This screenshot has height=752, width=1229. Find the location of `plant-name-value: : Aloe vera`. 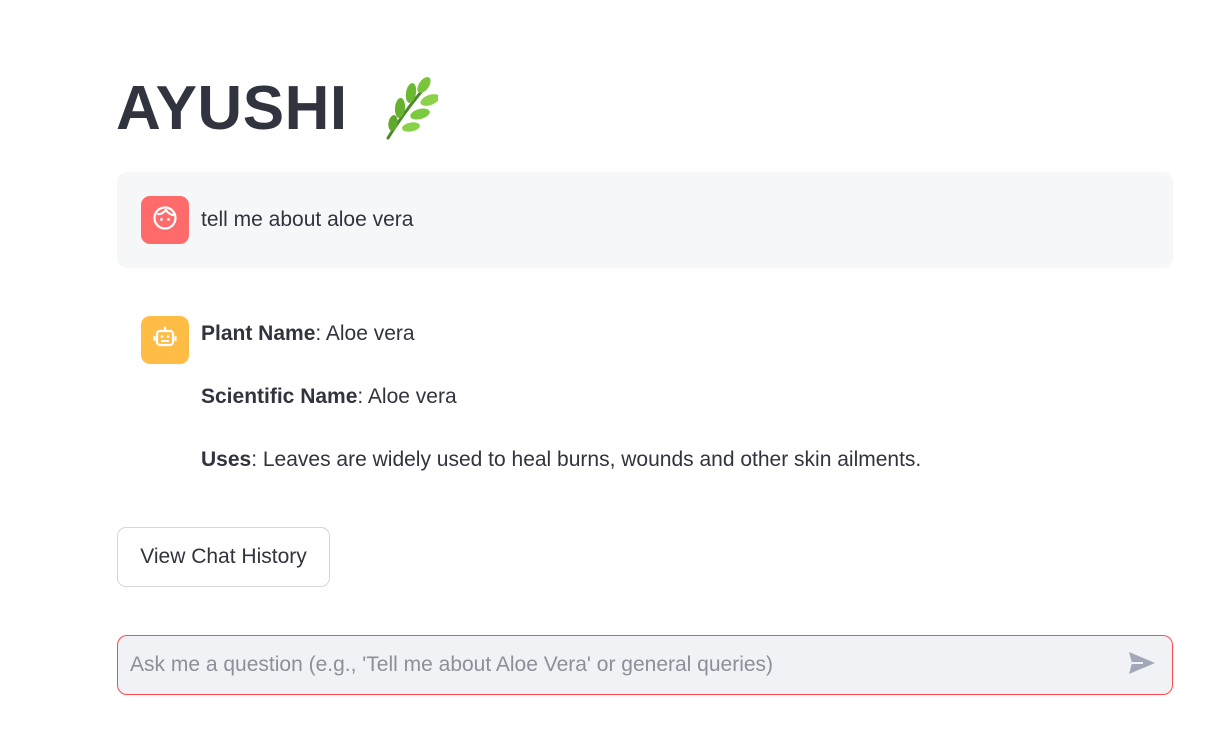

plant-name-value: : Aloe vera is located at coordinates (365, 333).